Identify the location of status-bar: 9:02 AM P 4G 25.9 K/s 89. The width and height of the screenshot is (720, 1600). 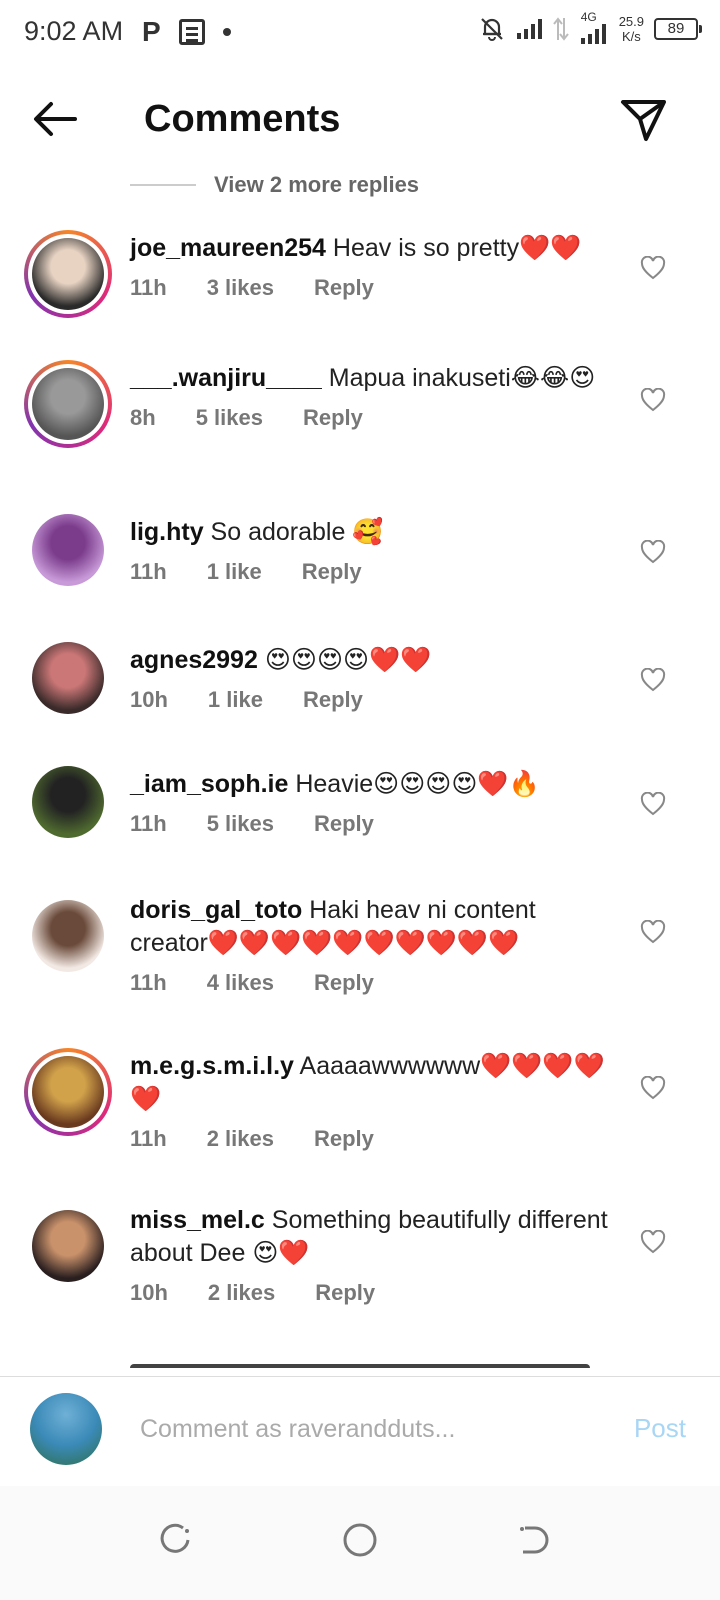
(360, 32).